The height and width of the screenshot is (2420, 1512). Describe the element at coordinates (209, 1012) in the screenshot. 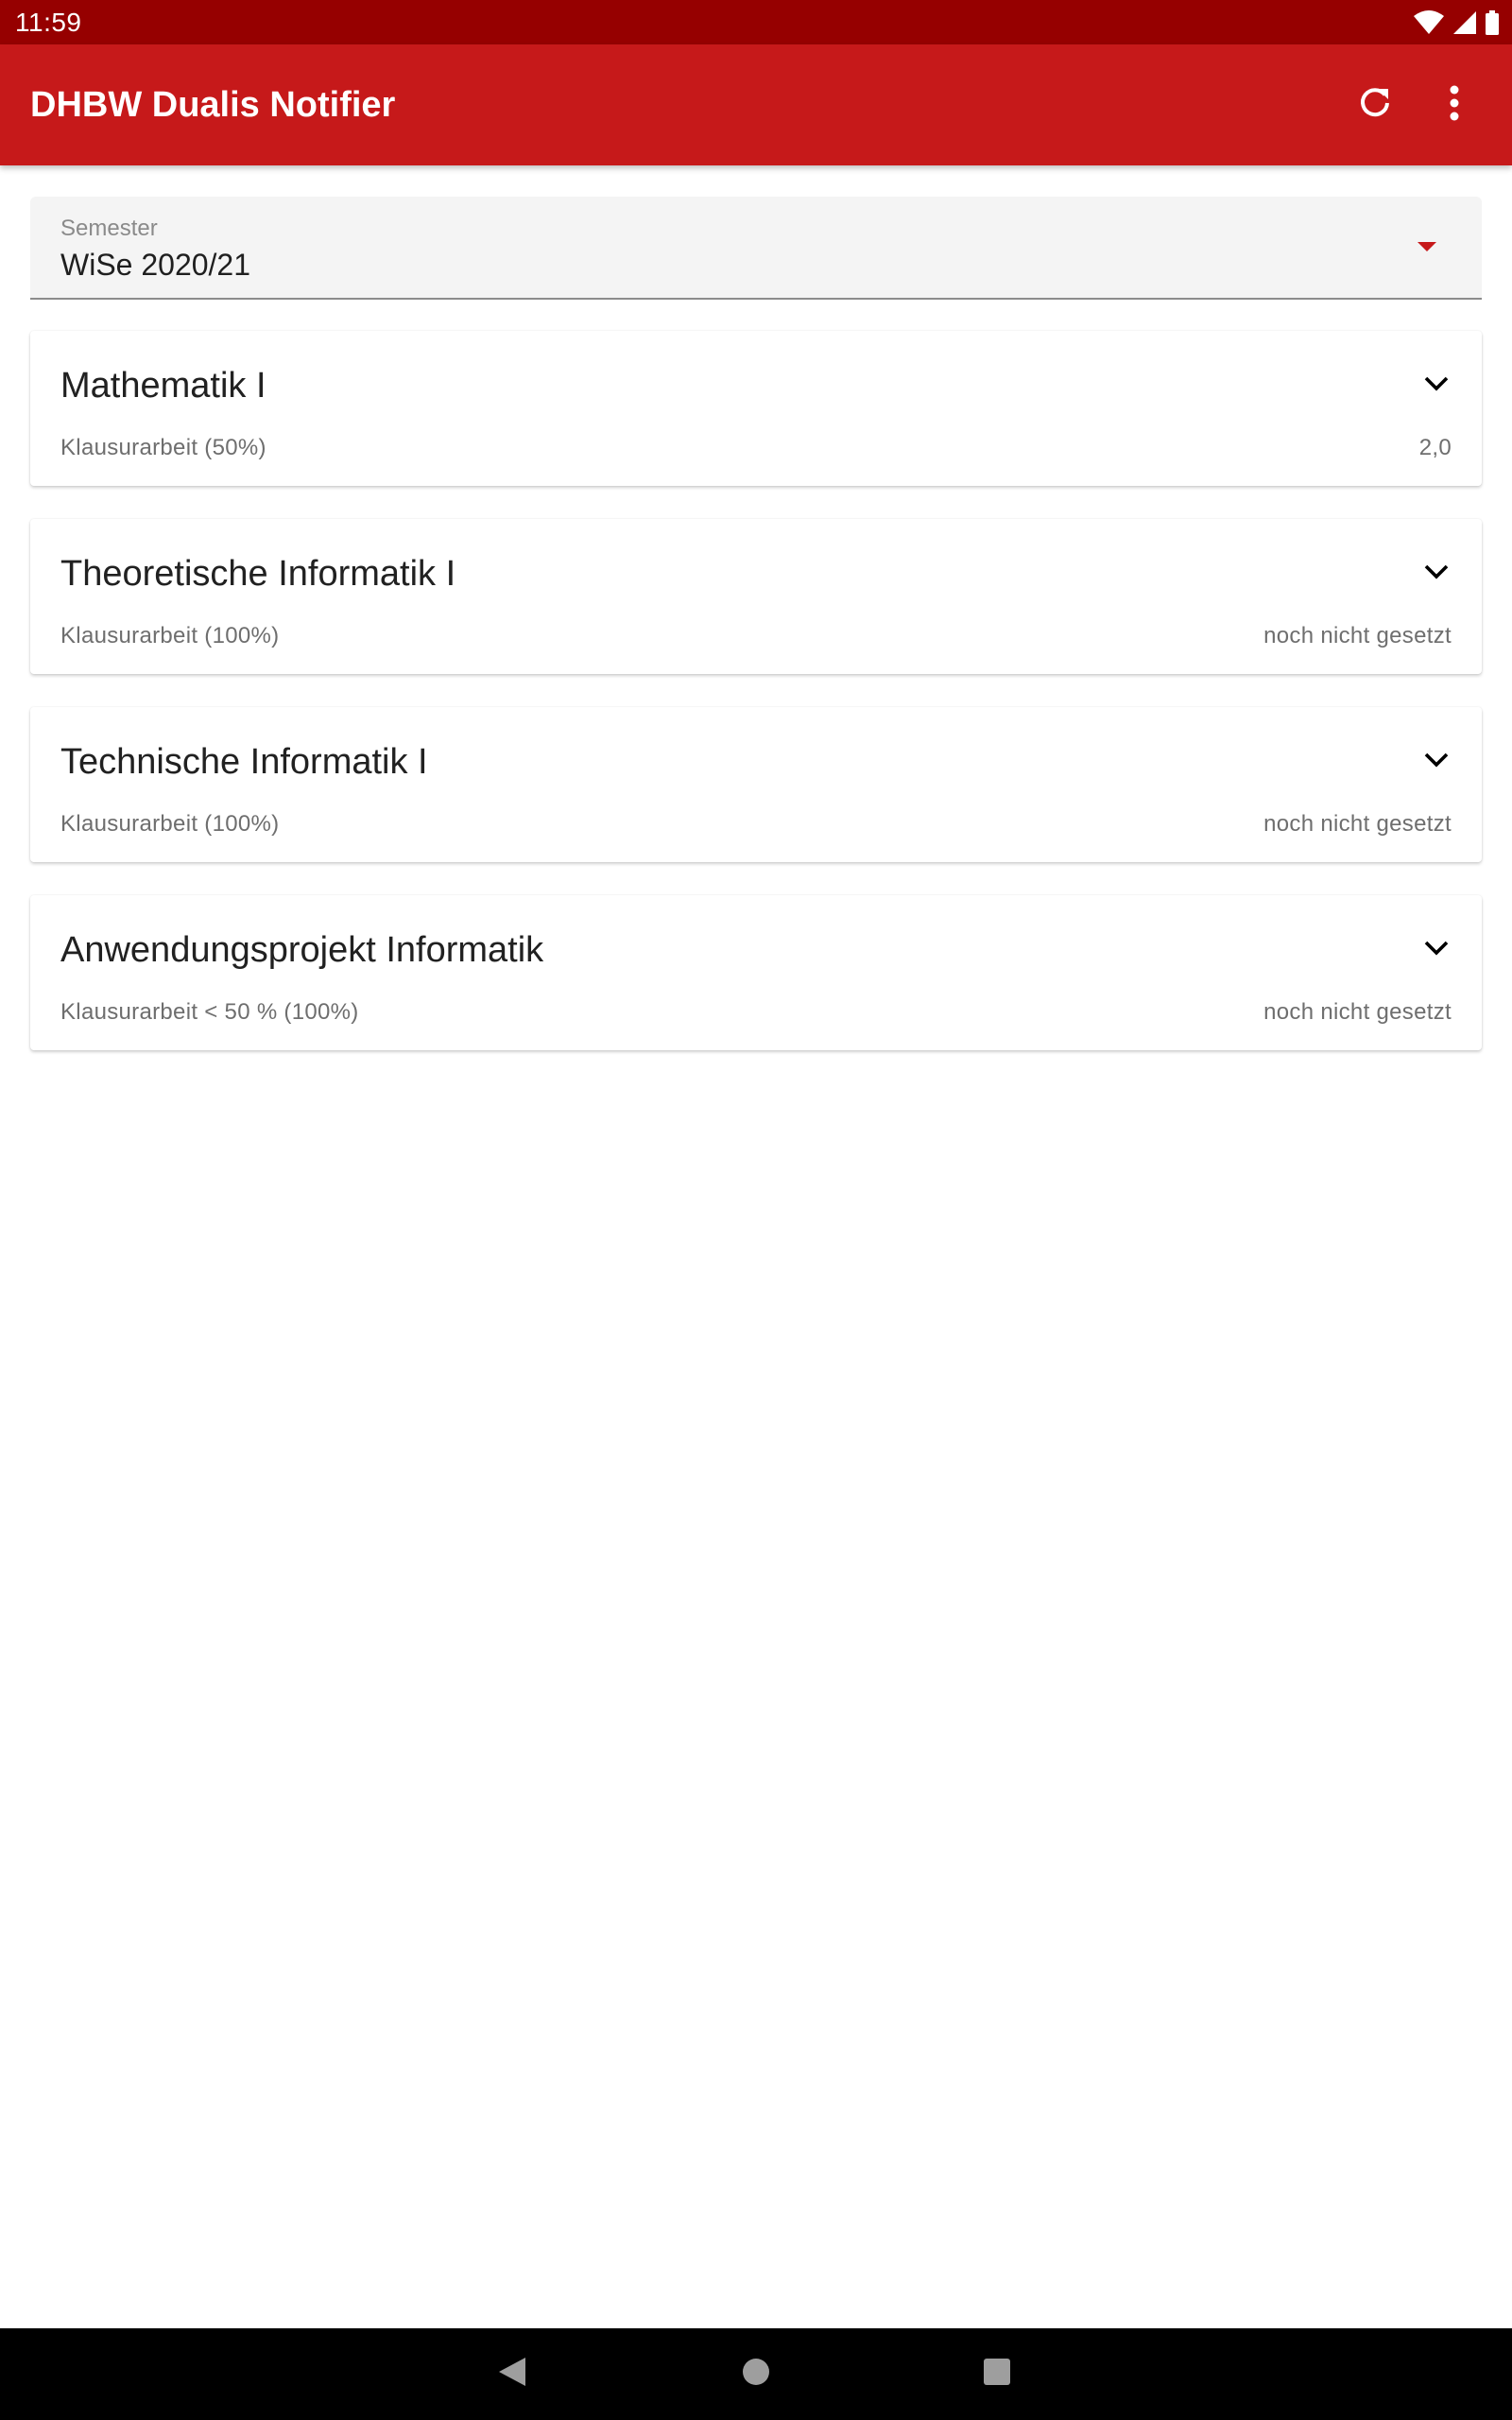

I see `module-exam: Klausurarbeit < 50 % (100%)` at that location.